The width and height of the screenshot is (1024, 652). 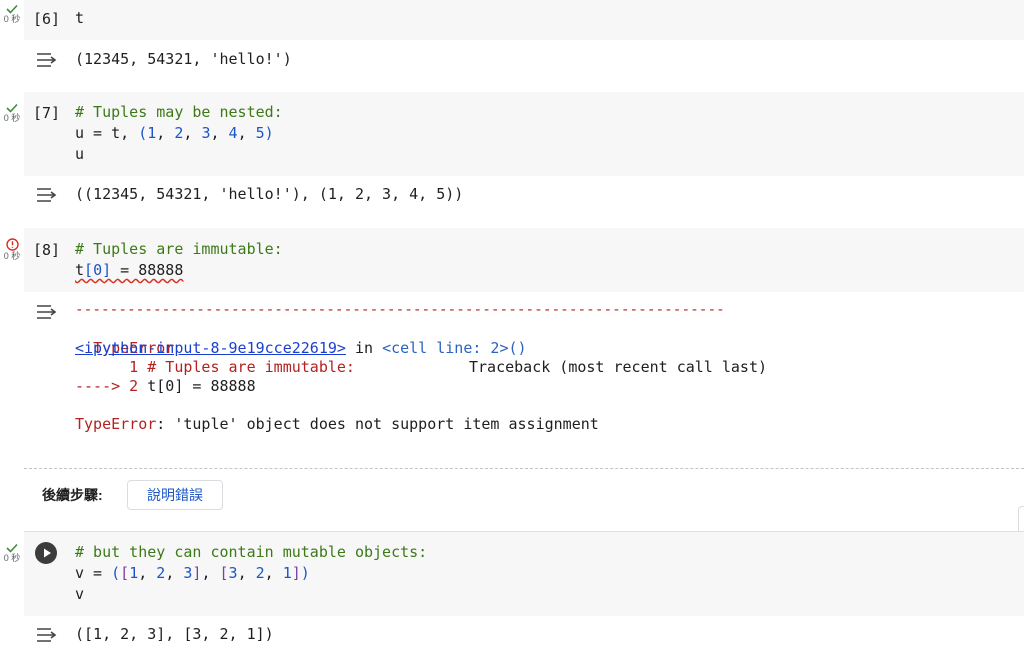 What do you see at coordinates (215, 367) in the screenshot?
I see `traceback-line-1: 1 # Tuples are immutable:` at bounding box center [215, 367].